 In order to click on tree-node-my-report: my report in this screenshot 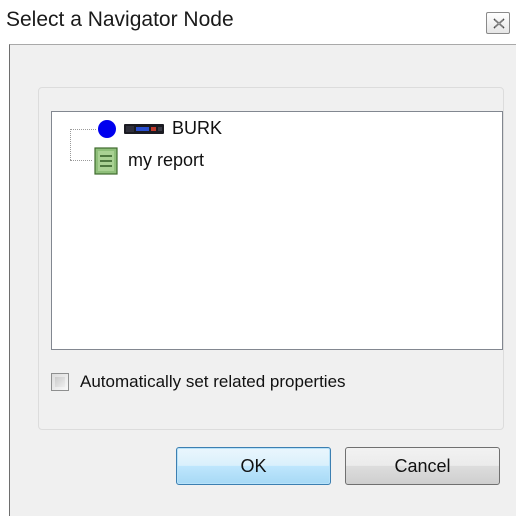, I will do `click(194, 161)`.